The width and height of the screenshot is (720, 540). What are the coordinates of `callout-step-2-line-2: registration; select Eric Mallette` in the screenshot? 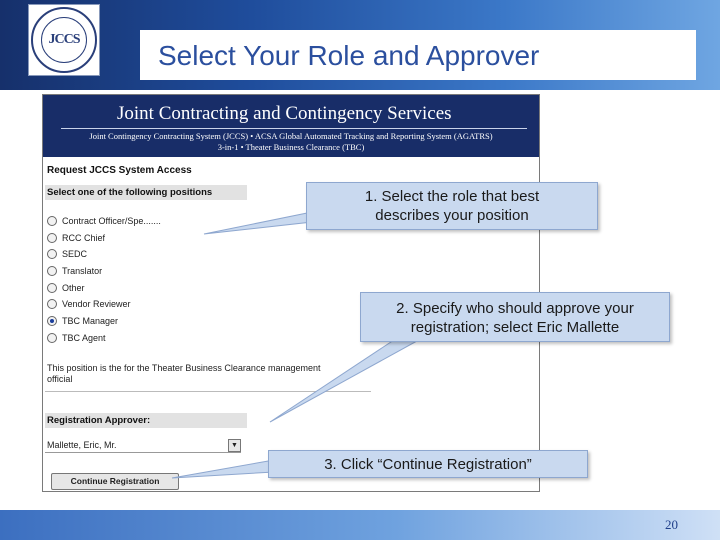 It's located at (515, 327).